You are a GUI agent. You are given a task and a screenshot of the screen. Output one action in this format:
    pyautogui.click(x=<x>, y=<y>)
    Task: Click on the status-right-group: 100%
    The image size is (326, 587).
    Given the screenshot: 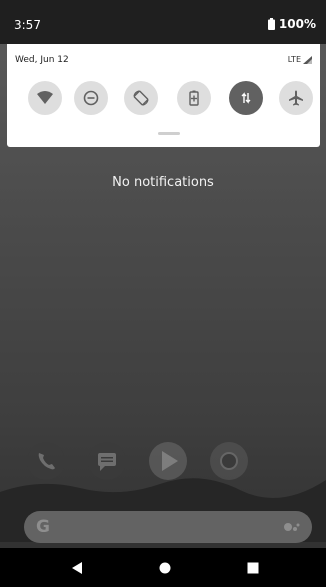 What is the action you would take?
    pyautogui.click(x=291, y=24)
    